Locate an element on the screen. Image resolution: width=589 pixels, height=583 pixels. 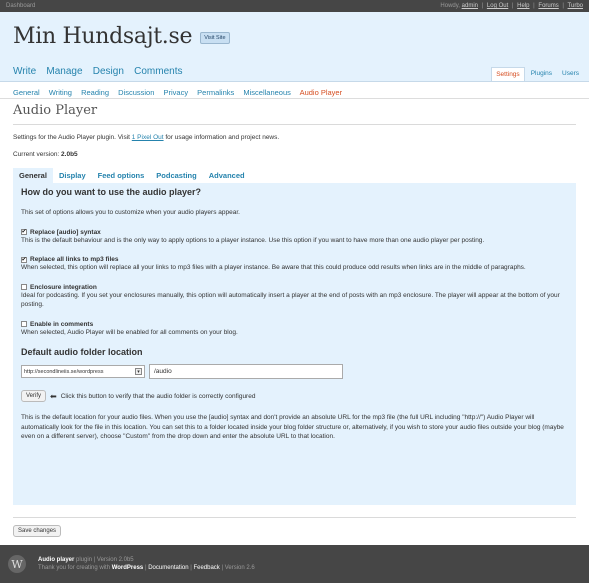
turbo-link: Turbo is located at coordinates (575, 6).